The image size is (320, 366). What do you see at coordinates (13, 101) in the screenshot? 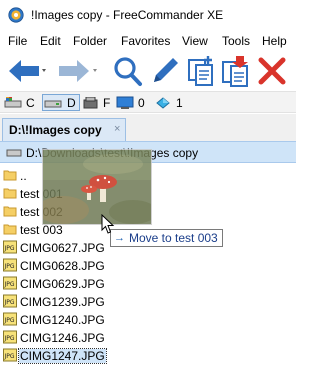
I see `drive-c-icon` at bounding box center [13, 101].